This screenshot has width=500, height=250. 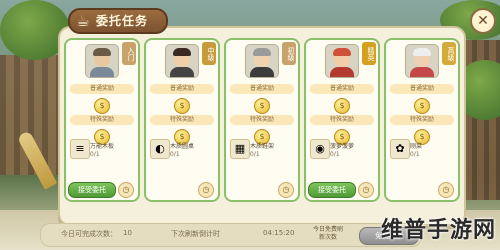 I want to click on item-icon: ✿, so click(x=400, y=149).